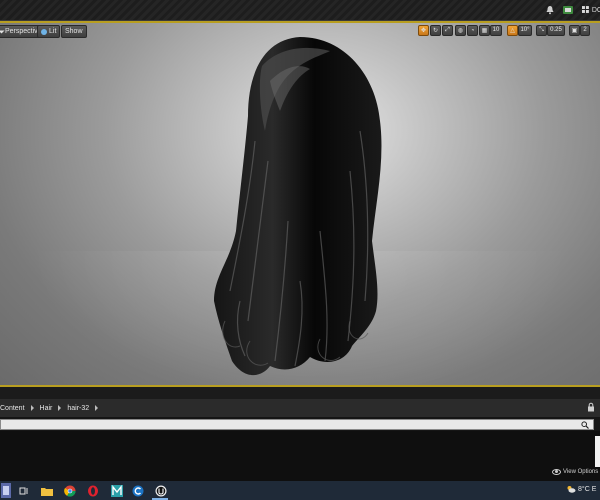 Image resolution: width=600 pixels, height=500 pixels. I want to click on scale-snap-value: 0.25, so click(556, 30).